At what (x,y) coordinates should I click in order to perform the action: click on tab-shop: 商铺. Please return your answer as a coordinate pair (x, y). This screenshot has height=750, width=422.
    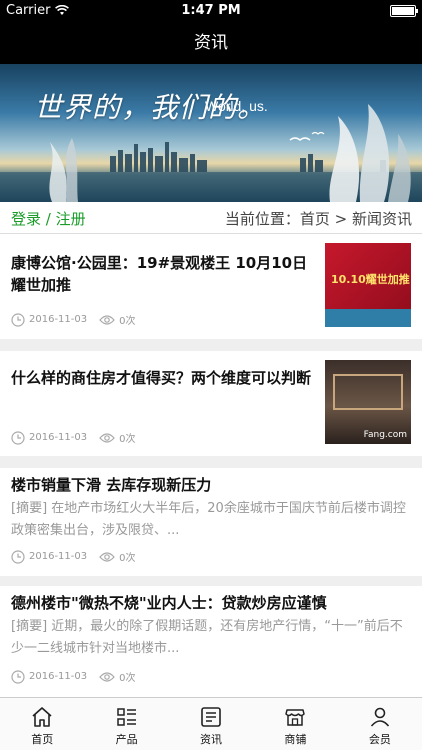
    Looking at the image, I should click on (295, 724).